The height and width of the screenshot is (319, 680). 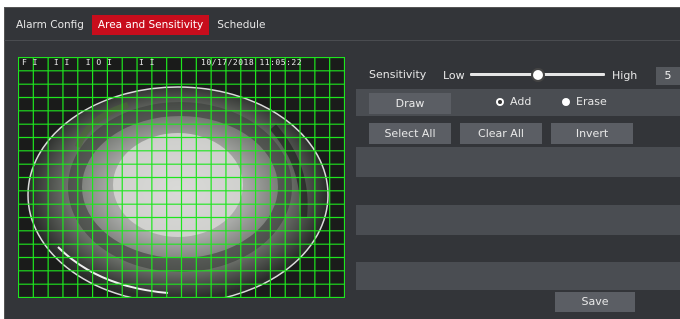 I want to click on sensitivity-label: Sensitivity, so click(x=398, y=74).